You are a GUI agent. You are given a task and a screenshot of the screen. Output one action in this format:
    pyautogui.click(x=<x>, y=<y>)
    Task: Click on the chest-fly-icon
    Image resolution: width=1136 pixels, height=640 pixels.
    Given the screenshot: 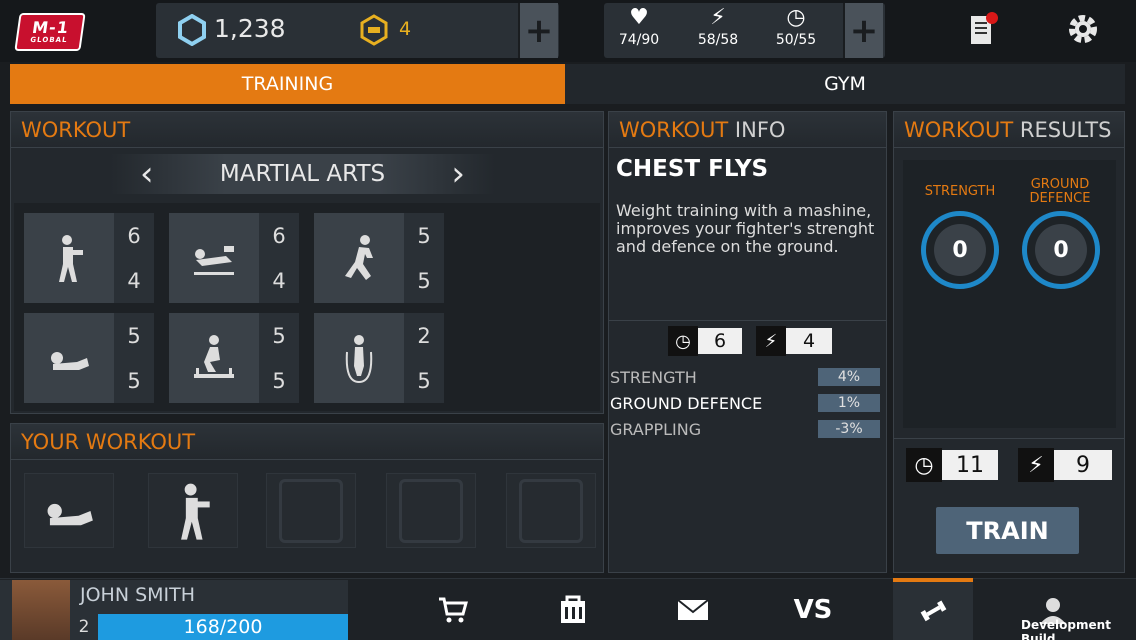 What is the action you would take?
    pyautogui.click(x=214, y=260)
    